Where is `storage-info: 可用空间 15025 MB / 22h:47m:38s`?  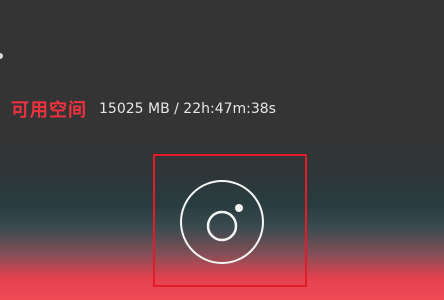 storage-info: 可用空间 15025 MB / 22h:47m:38s is located at coordinates (143, 109).